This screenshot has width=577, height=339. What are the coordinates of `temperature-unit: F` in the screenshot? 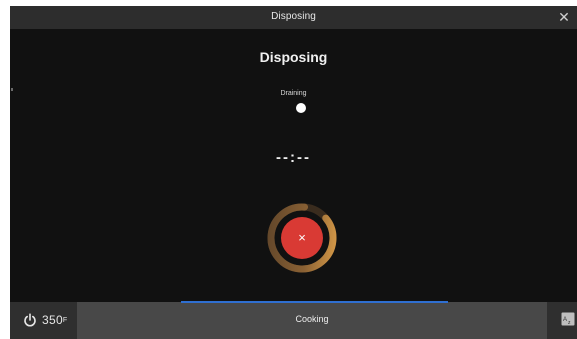 It's located at (65, 320).